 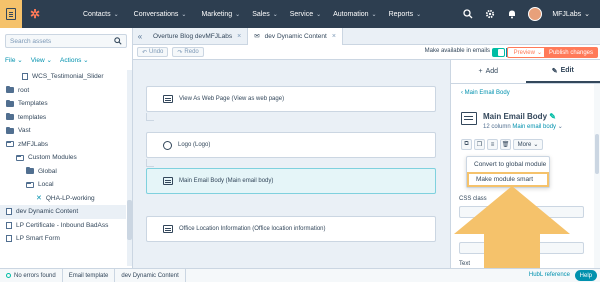 I want to click on list-icon: ≡, so click(x=492, y=144).